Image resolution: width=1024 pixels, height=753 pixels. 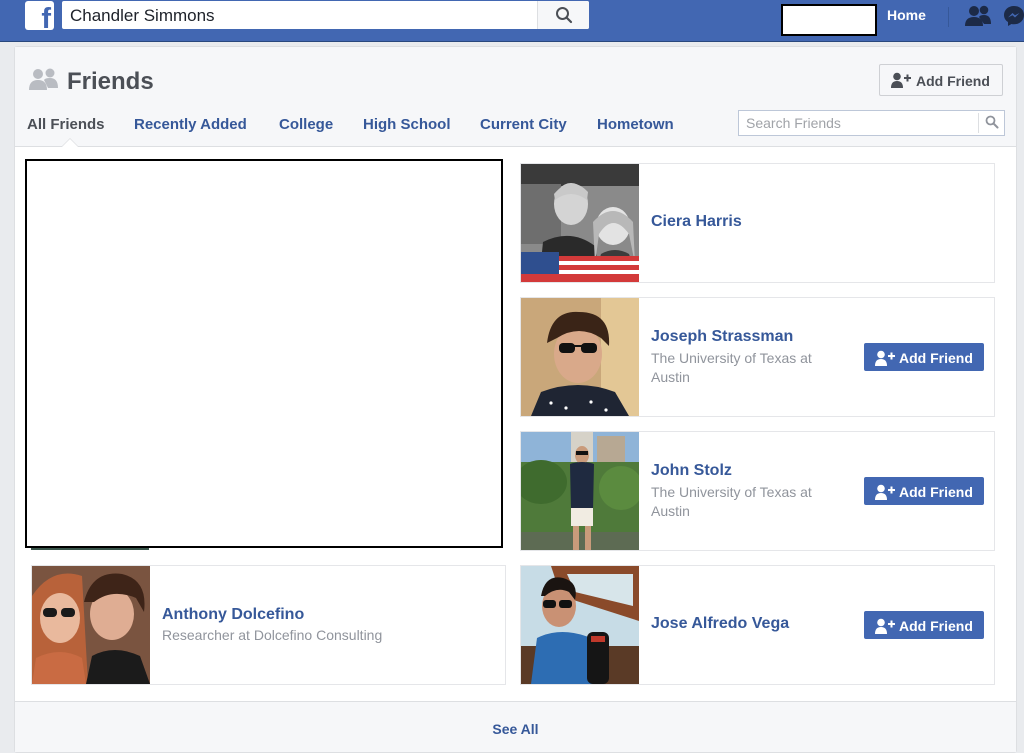 I want to click on home-link: Home, so click(x=906, y=15).